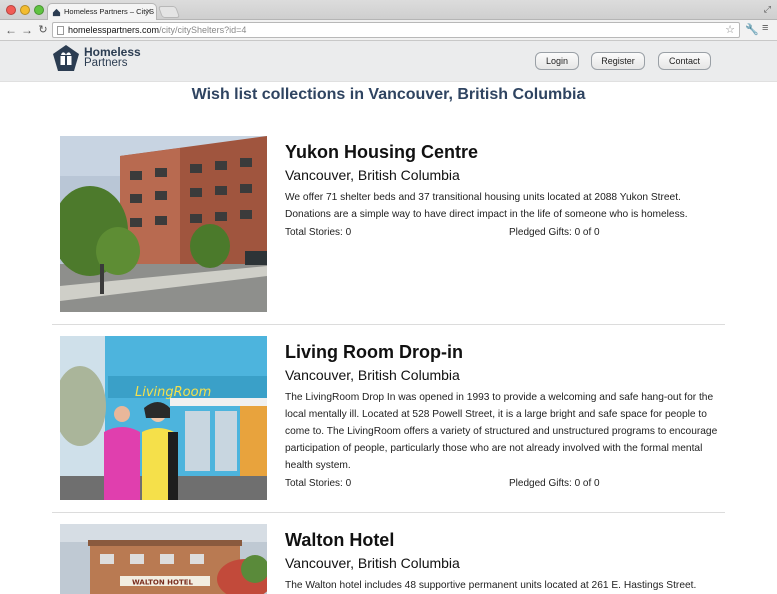 The height and width of the screenshot is (594, 777). What do you see at coordinates (767, 9) in the screenshot?
I see `fullscreen-icon: ⤢` at bounding box center [767, 9].